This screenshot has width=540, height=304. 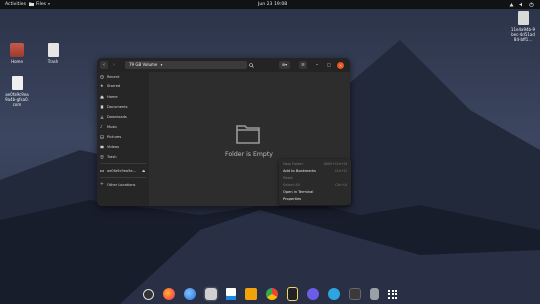 What do you see at coordinates (334, 294) in the screenshot?
I see `dock-app-telegram` at bounding box center [334, 294].